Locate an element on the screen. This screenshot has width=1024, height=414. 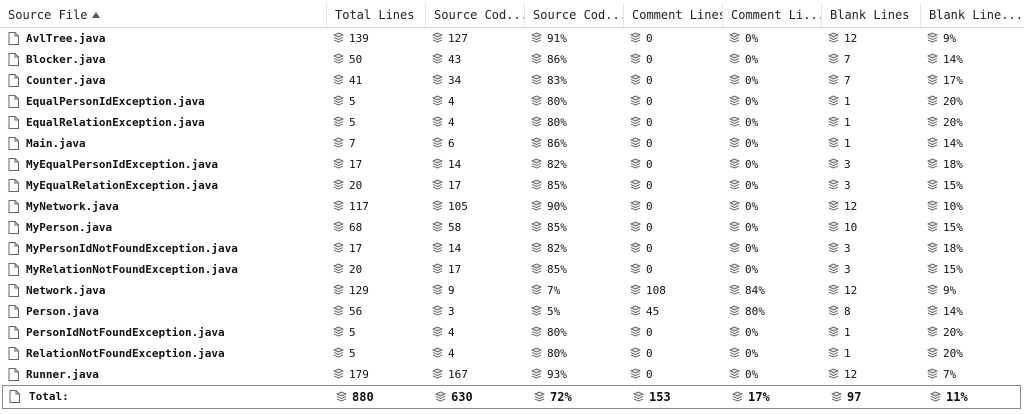
cell-source-code-percent: 83% is located at coordinates (574, 80).